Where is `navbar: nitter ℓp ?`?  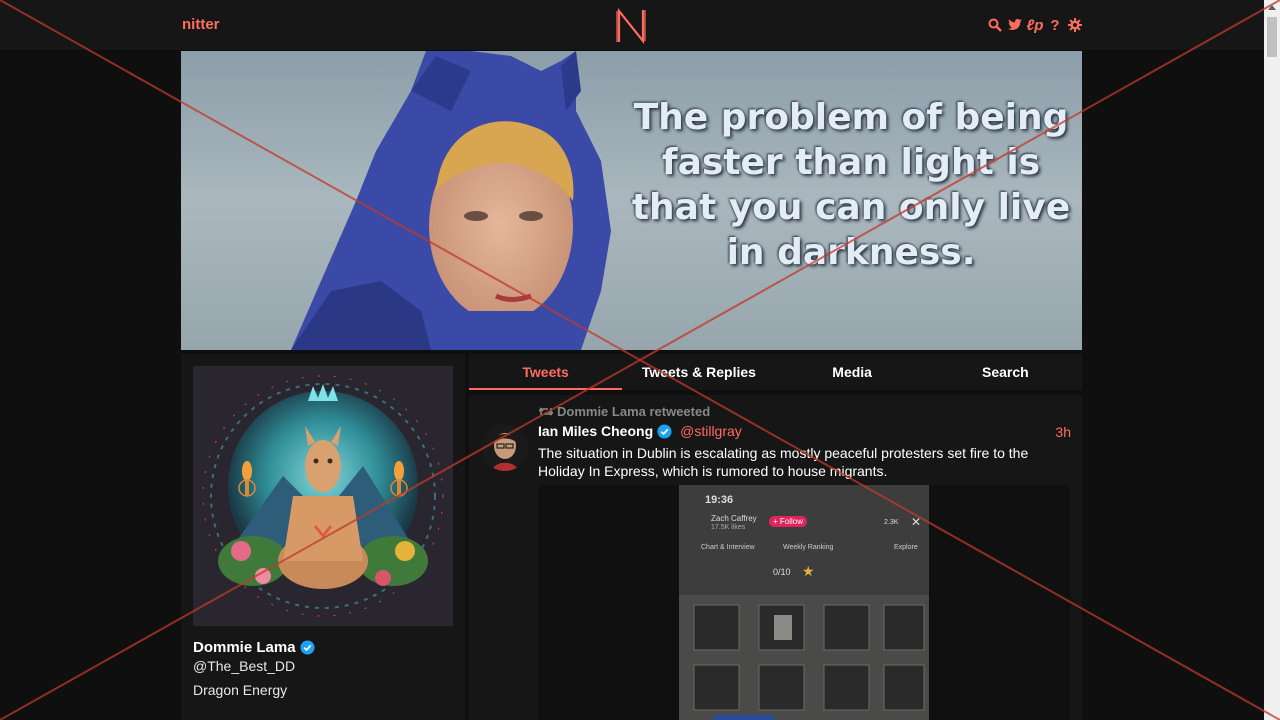 navbar: nitter ℓp ? is located at coordinates (632, 25).